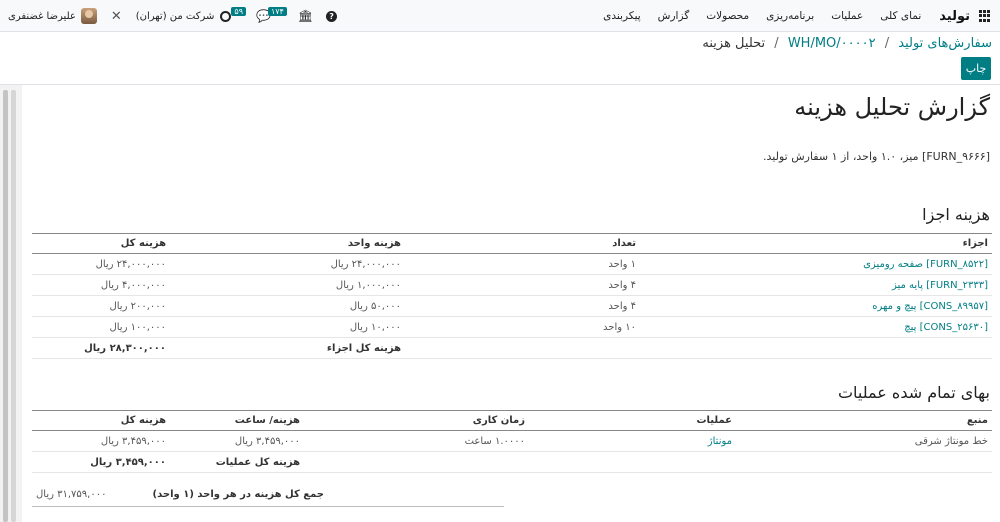 This screenshot has width=1000, height=522. What do you see at coordinates (42, 16) in the screenshot?
I see `user-name: علیرضا غضنفری` at bounding box center [42, 16].